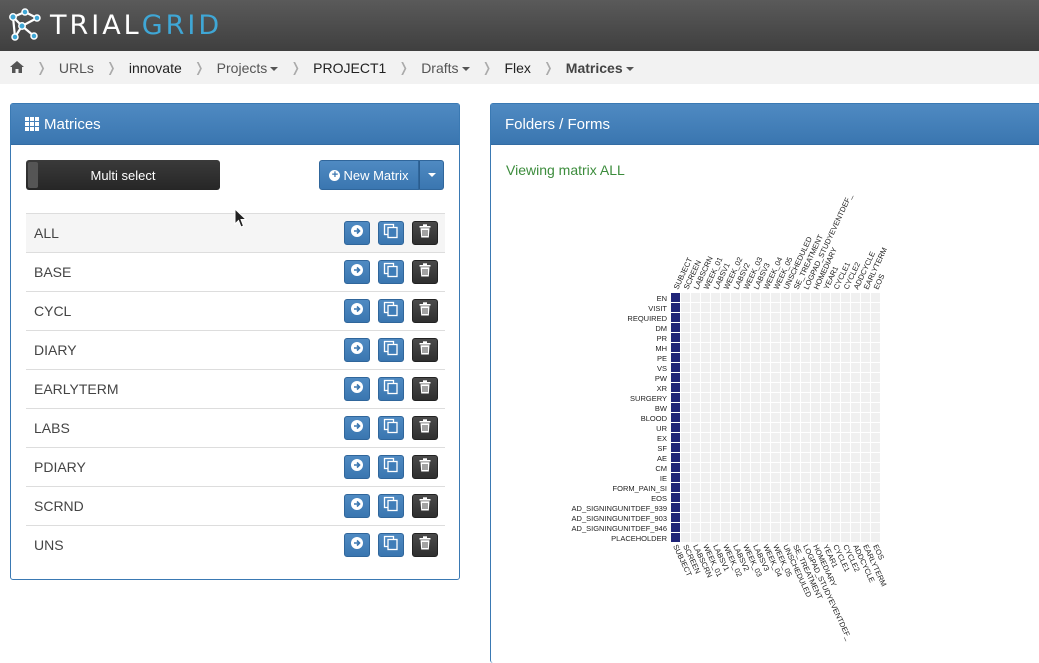 This screenshot has height=663, width=1039. What do you see at coordinates (517, 68) in the screenshot?
I see `breadcrumb-item-flex: Flex` at bounding box center [517, 68].